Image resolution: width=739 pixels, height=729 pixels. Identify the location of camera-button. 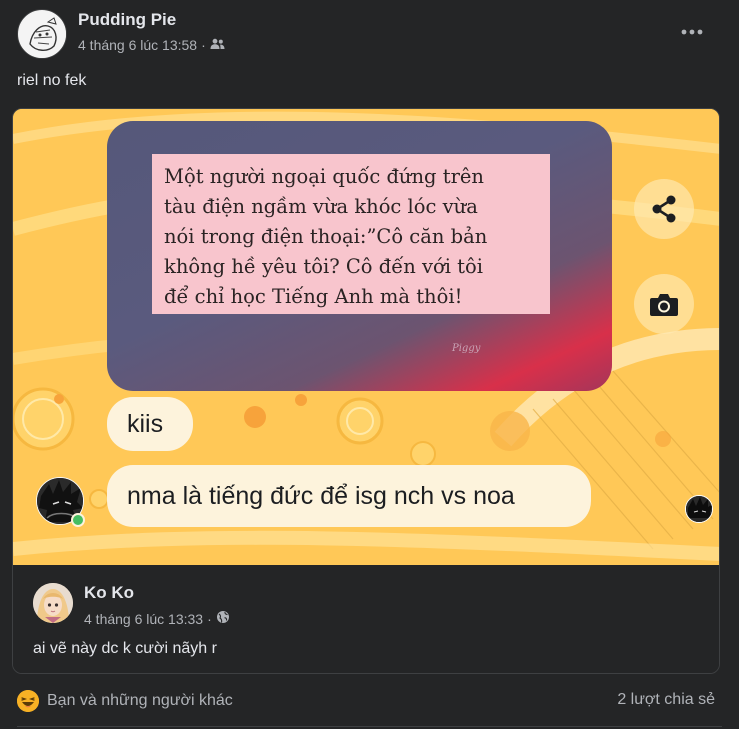
(664, 304).